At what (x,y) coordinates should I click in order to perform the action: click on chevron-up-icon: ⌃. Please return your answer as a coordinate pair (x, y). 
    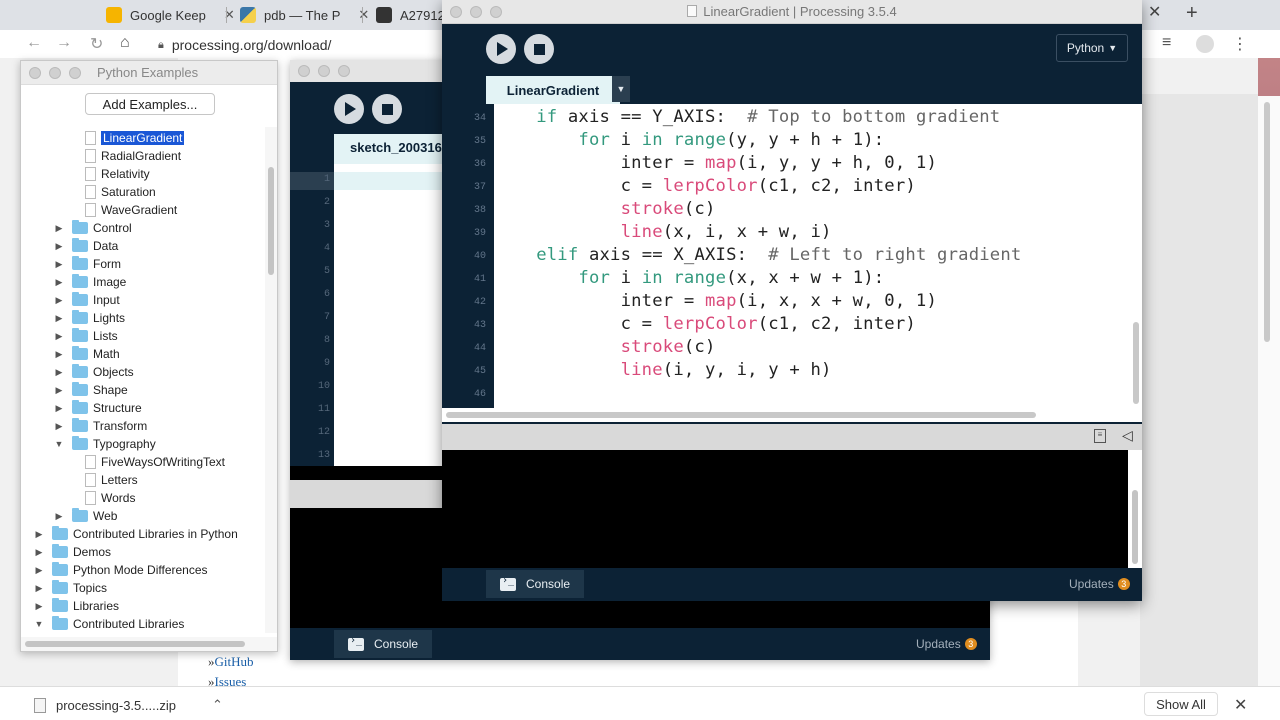
    Looking at the image, I should click on (217, 705).